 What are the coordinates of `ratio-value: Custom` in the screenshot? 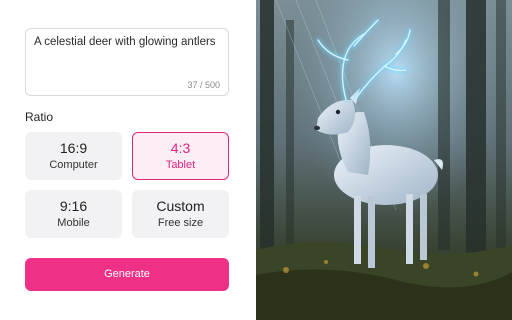 It's located at (180, 206).